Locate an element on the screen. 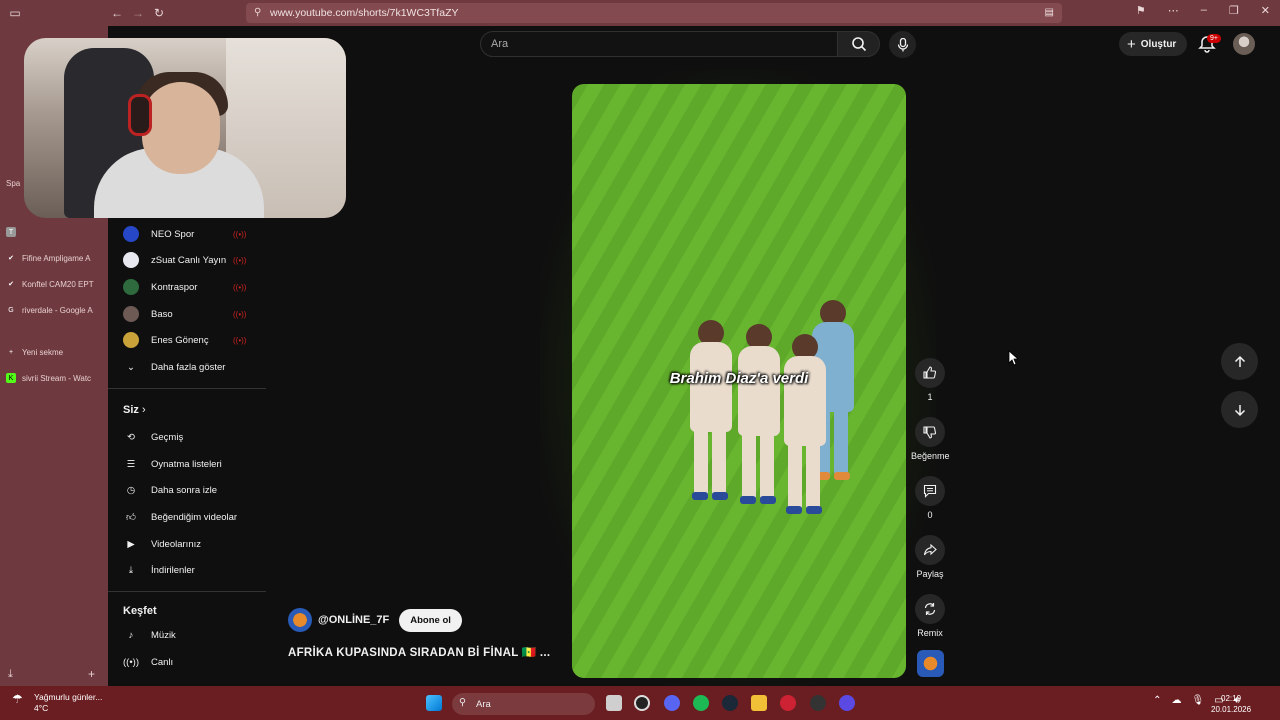 The image size is (1280, 720). back-icon: ← is located at coordinates (117, 13).